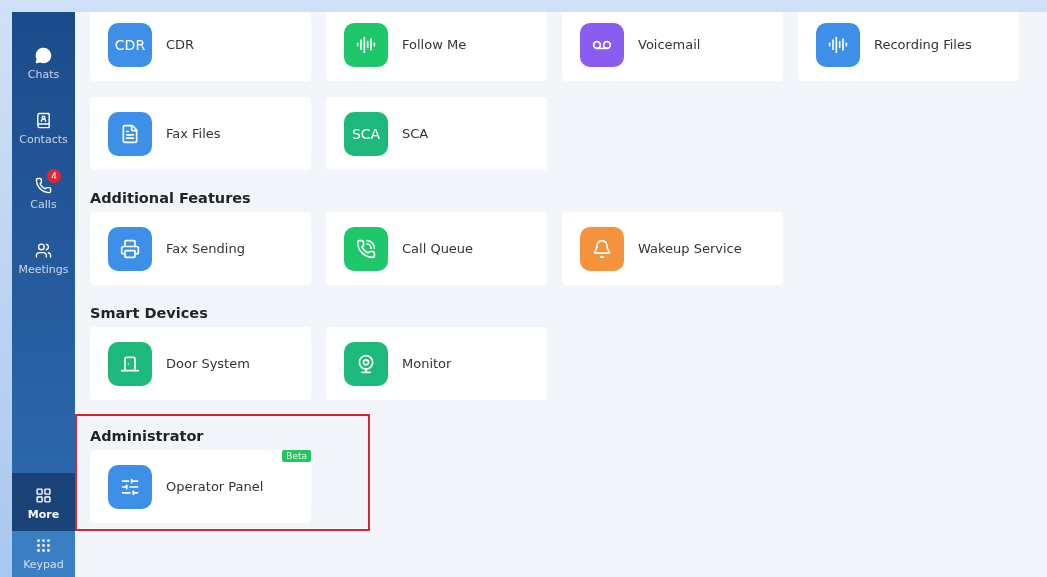 This screenshot has height=577, width=1047. Describe the element at coordinates (147, 436) in the screenshot. I see `section-heading: Administrator` at that location.